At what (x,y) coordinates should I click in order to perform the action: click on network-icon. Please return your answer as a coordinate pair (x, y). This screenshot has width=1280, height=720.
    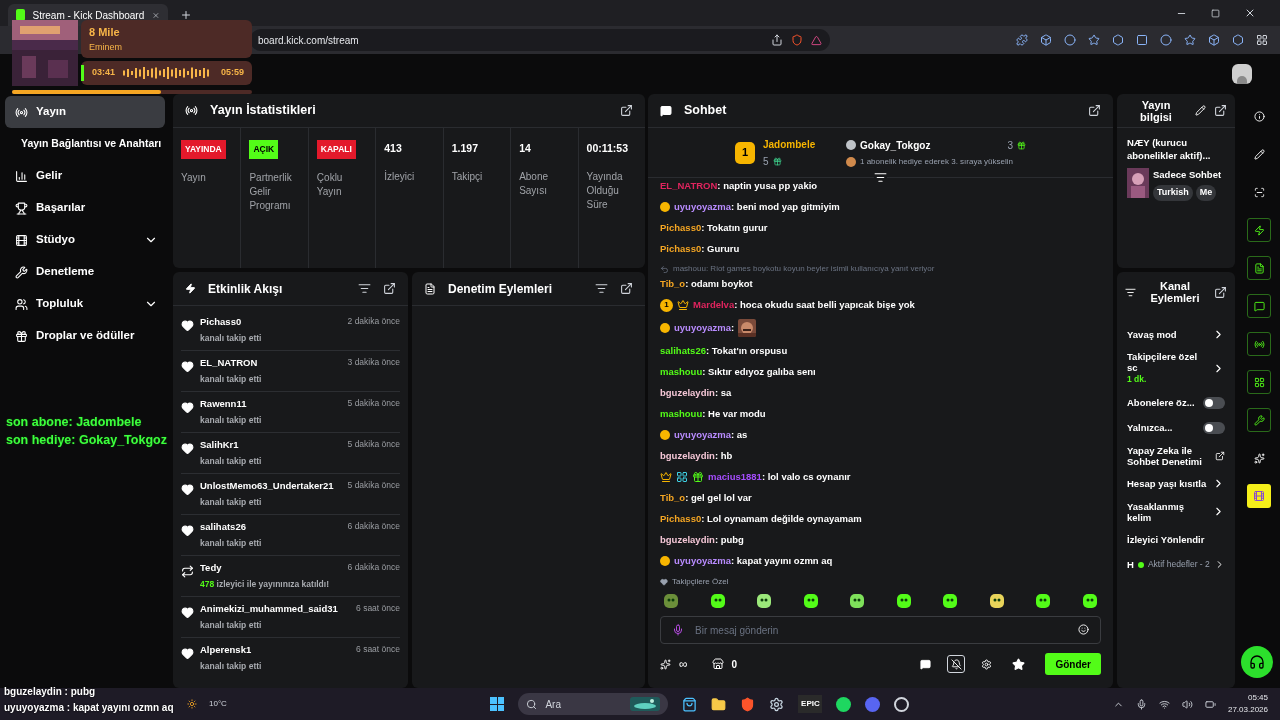
    Looking at the image, I should click on (1164, 704).